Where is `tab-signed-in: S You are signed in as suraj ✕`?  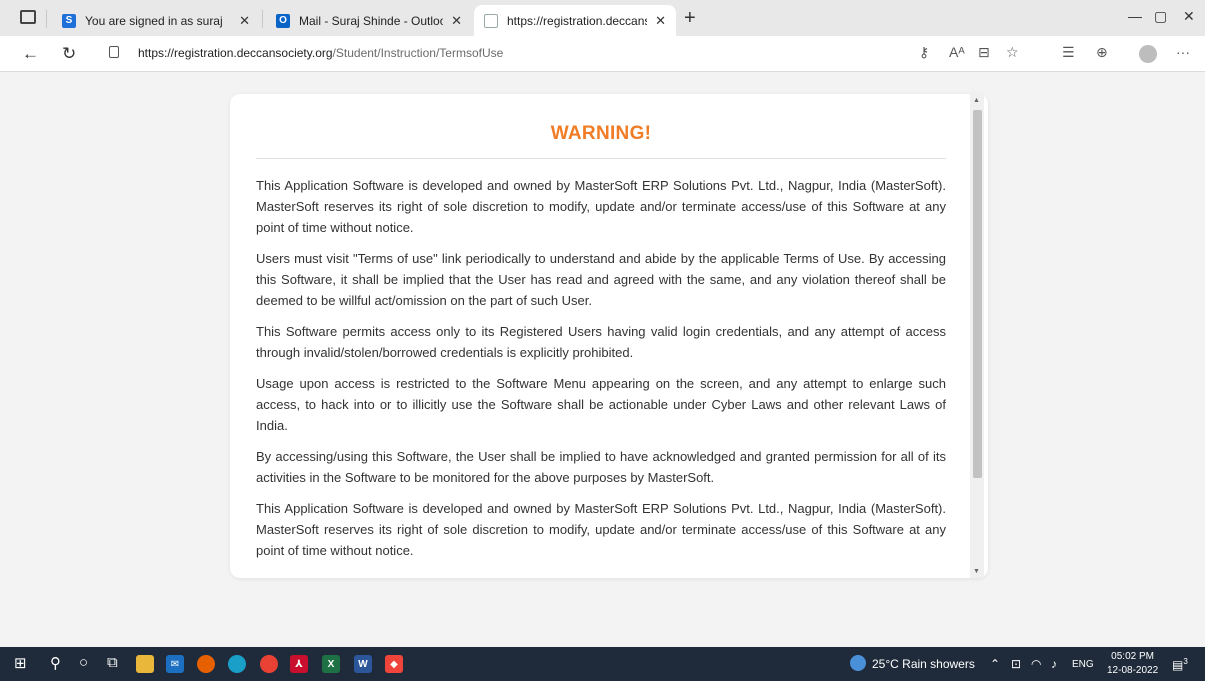 tab-signed-in: S You are signed in as suraj ✕ is located at coordinates (156, 20).